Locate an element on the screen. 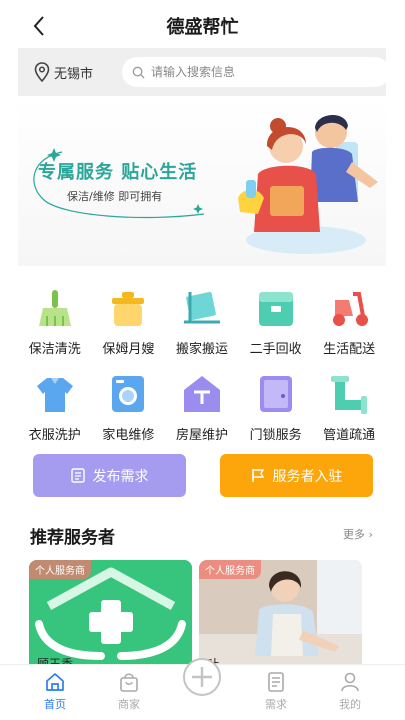  box-icon is located at coordinates (275, 309).